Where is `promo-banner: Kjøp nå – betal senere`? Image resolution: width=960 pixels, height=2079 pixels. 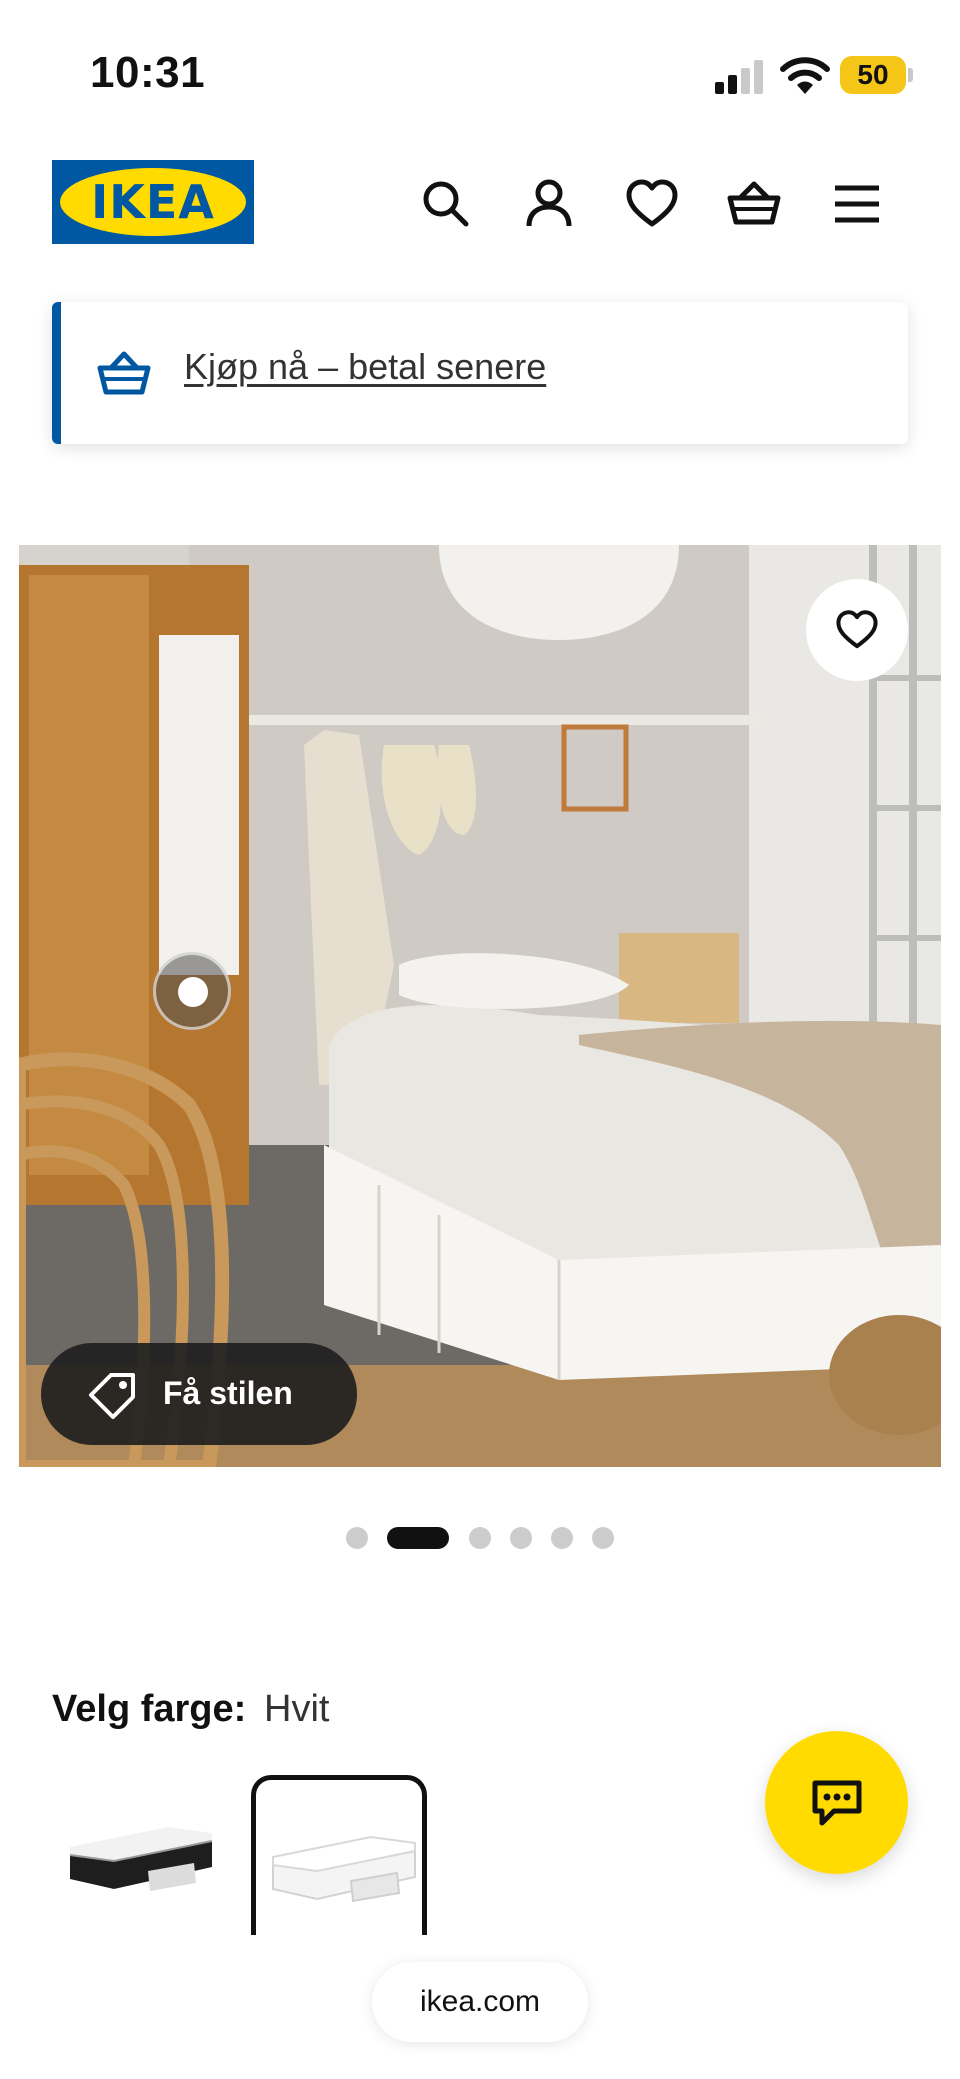 promo-banner: Kjøp nå – betal senere is located at coordinates (480, 373).